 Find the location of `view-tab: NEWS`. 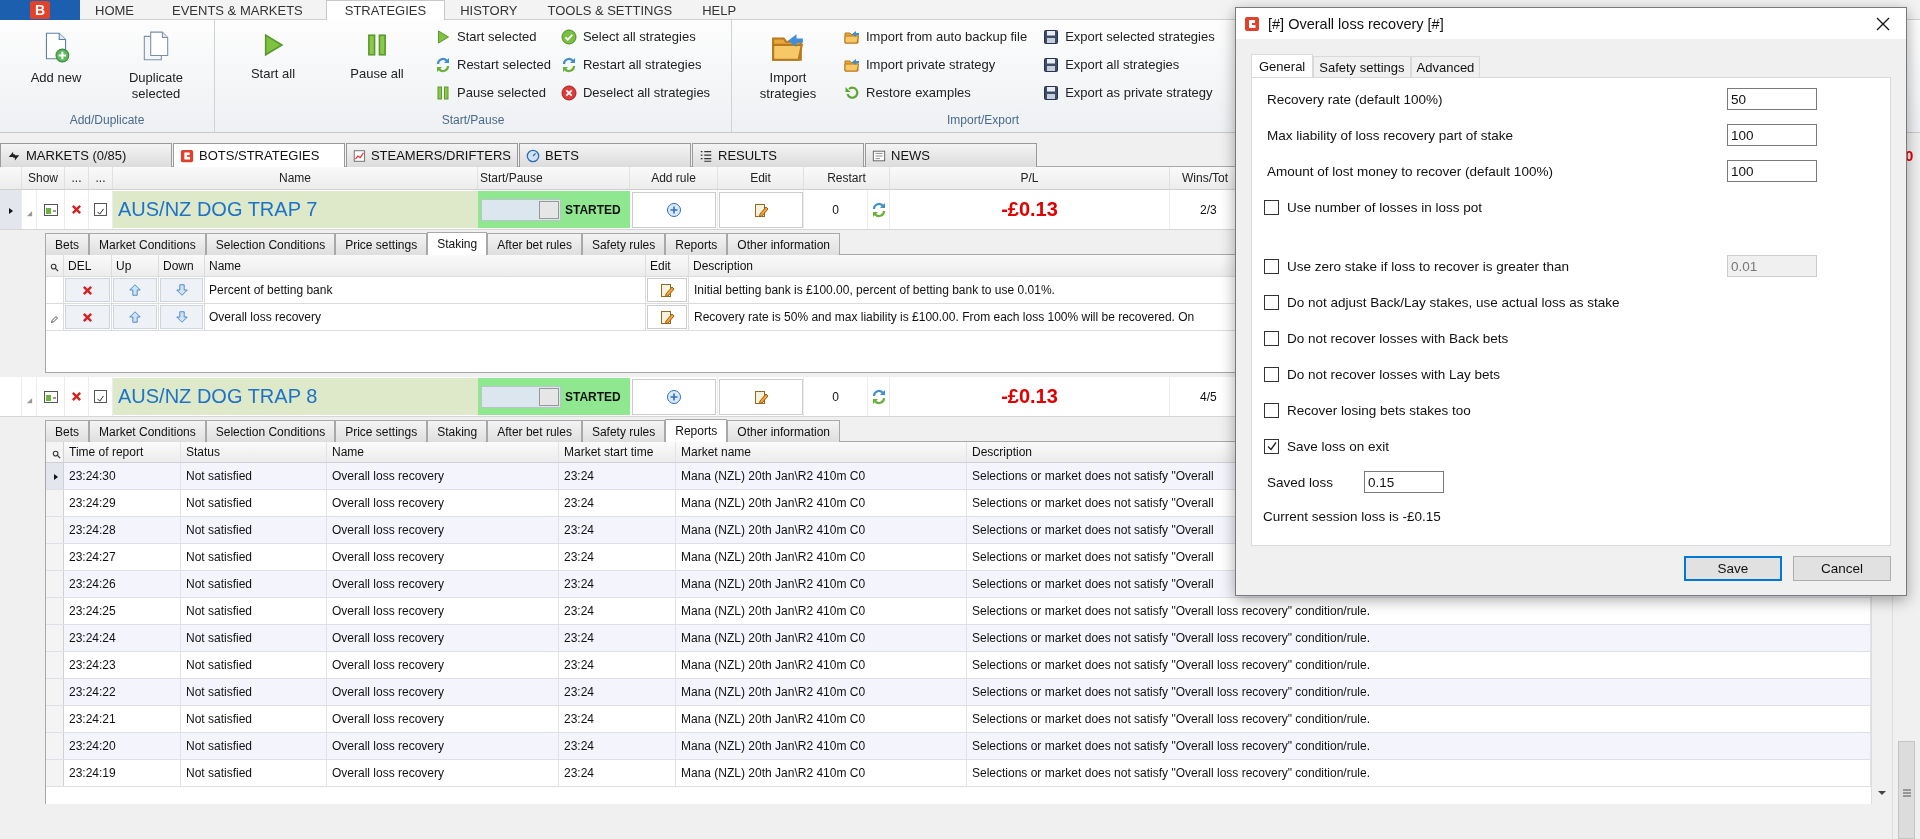

view-tab: NEWS is located at coordinates (951, 155).